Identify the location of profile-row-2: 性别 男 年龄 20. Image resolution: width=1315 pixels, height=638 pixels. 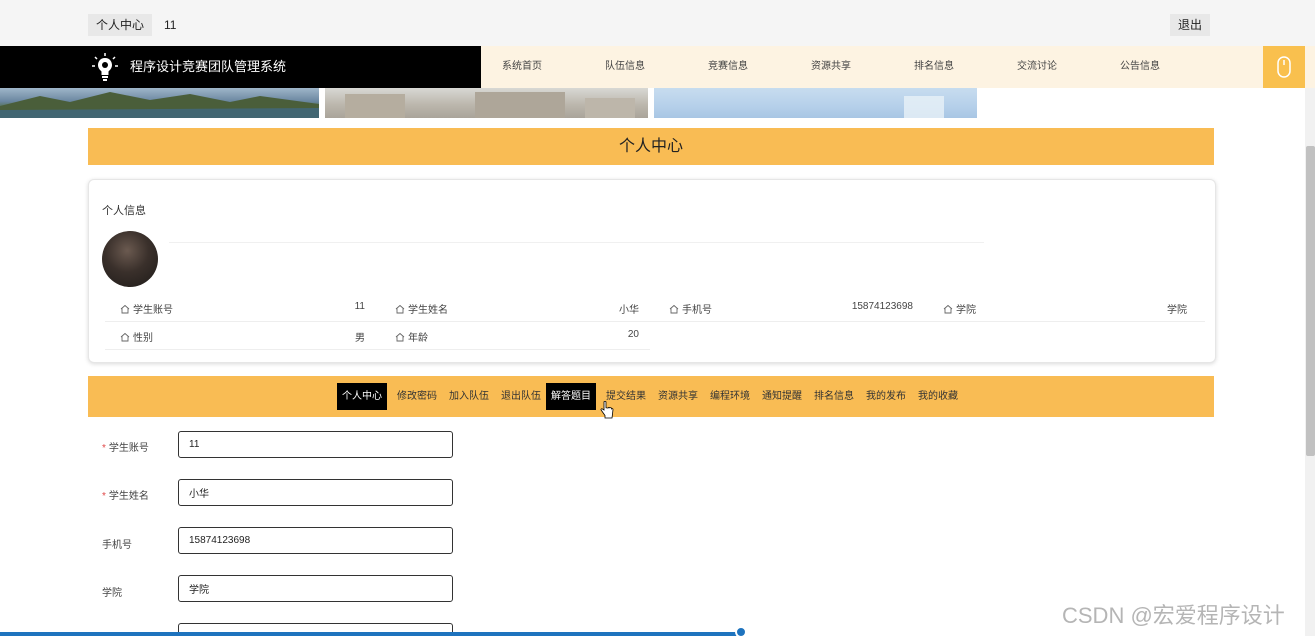
(377, 335).